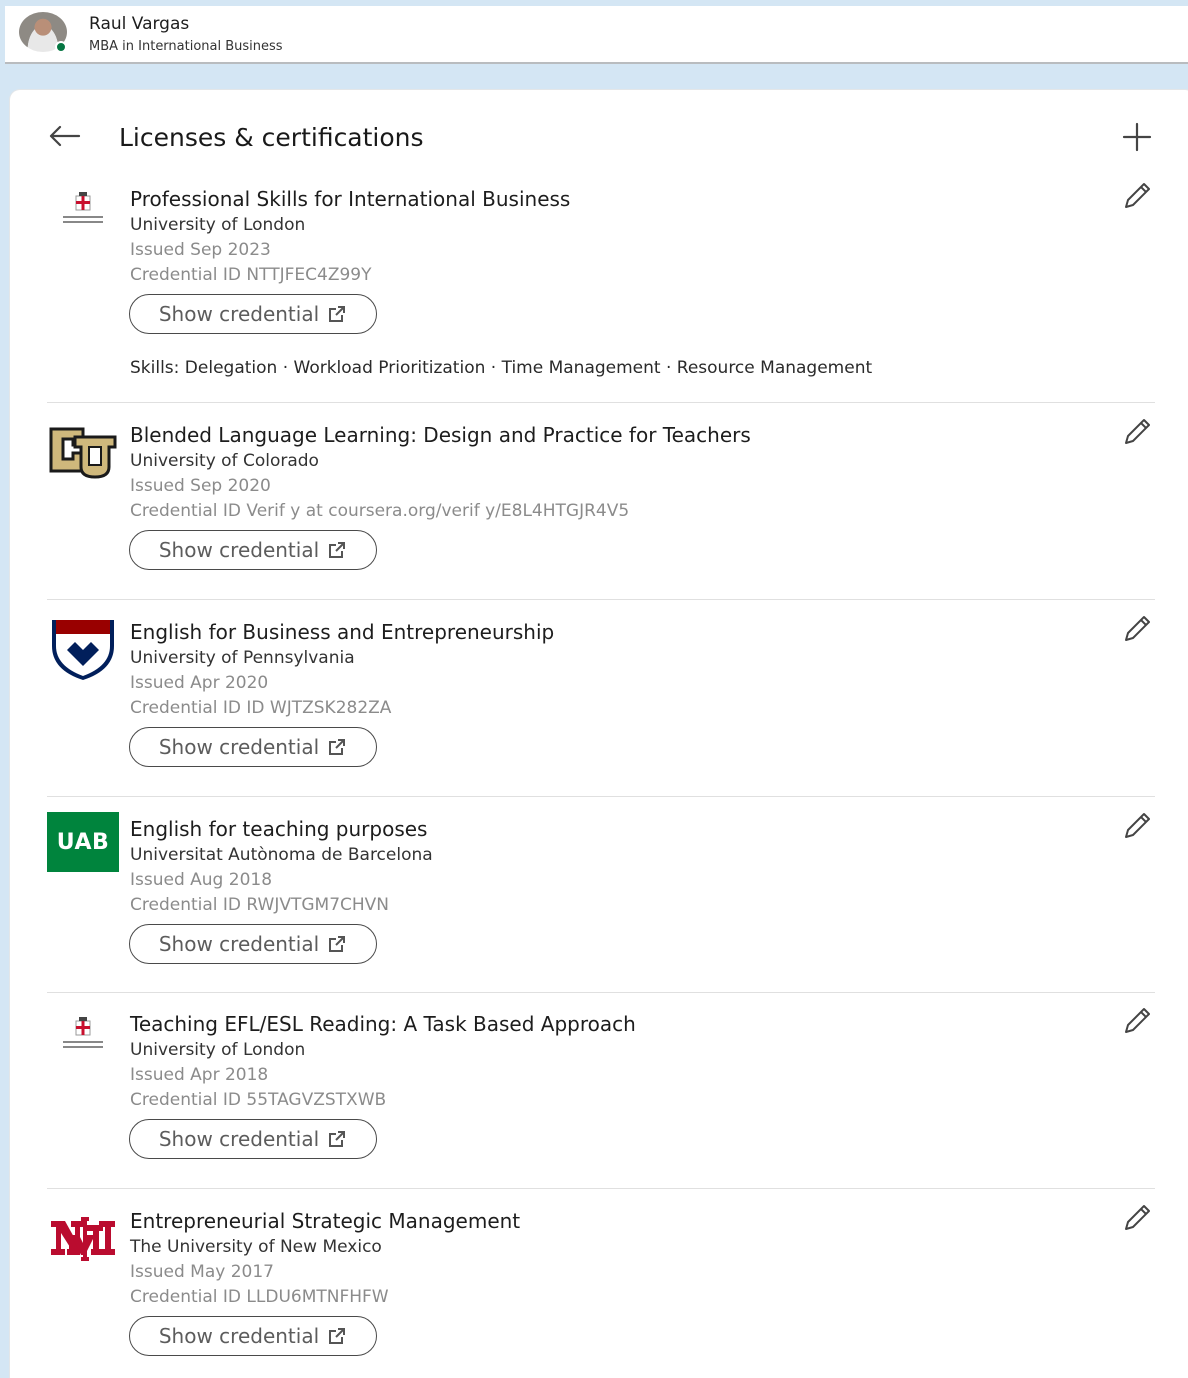  What do you see at coordinates (200, 250) in the screenshot?
I see `issue-date: Issued Sep 2023` at bounding box center [200, 250].